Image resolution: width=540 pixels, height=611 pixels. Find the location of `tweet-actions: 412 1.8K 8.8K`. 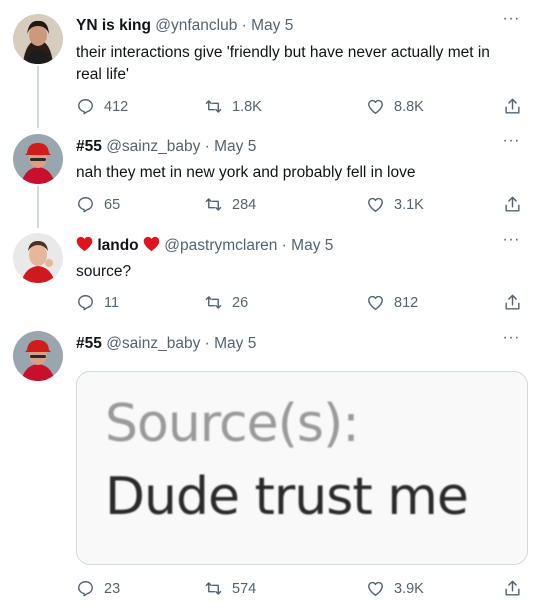

tweet-actions: 412 1.8K 8.8K is located at coordinates (301, 108).